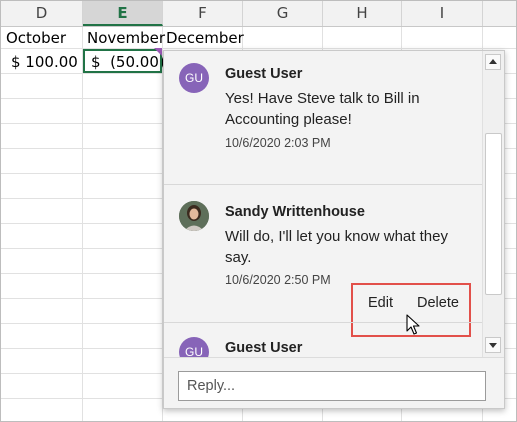 This screenshot has width=517, height=422. I want to click on scrollbar-thumb, so click(493, 214).